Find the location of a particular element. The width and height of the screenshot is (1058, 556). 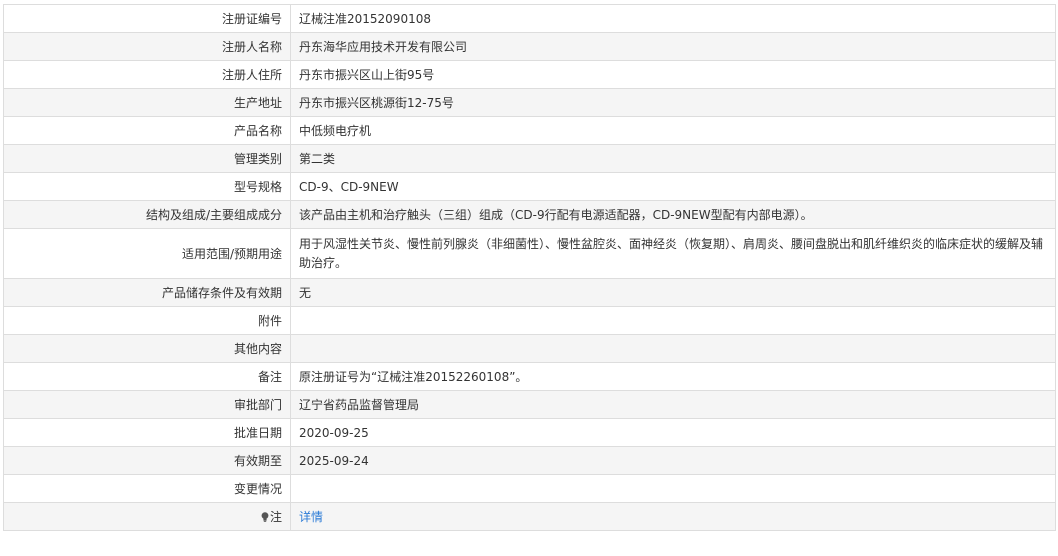

field-value-approval-department: 辽宁省药品监督管理局 is located at coordinates (673, 404).